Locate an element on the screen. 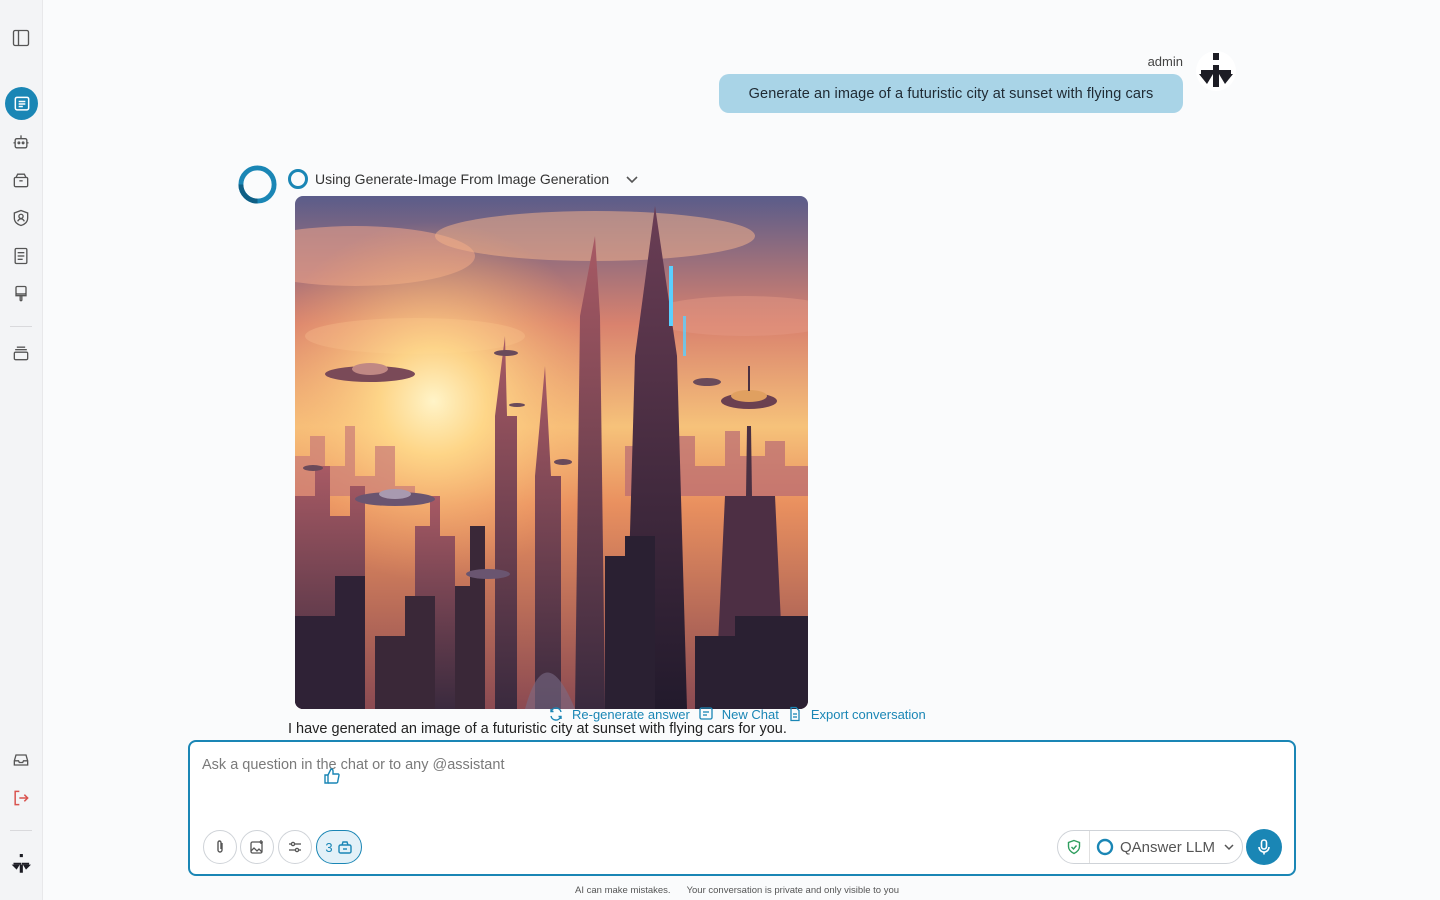 The height and width of the screenshot is (900, 1440). model-selector: QAnswer LLM is located at coordinates (1150, 847).